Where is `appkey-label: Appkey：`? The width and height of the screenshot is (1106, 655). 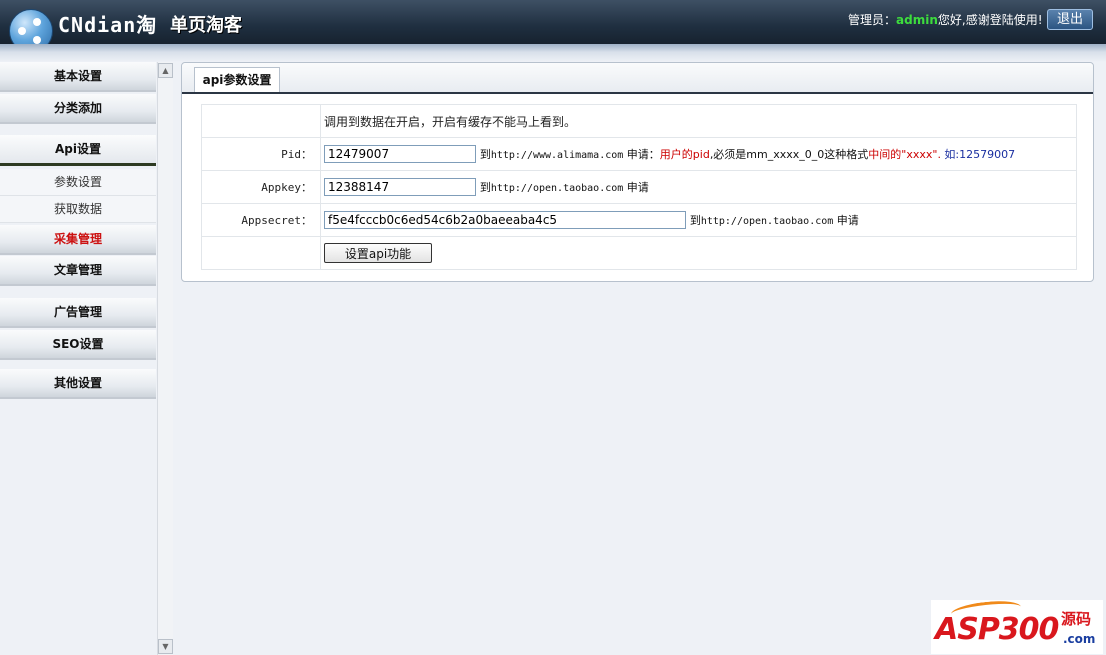
appkey-label: Appkey： is located at coordinates (261, 187).